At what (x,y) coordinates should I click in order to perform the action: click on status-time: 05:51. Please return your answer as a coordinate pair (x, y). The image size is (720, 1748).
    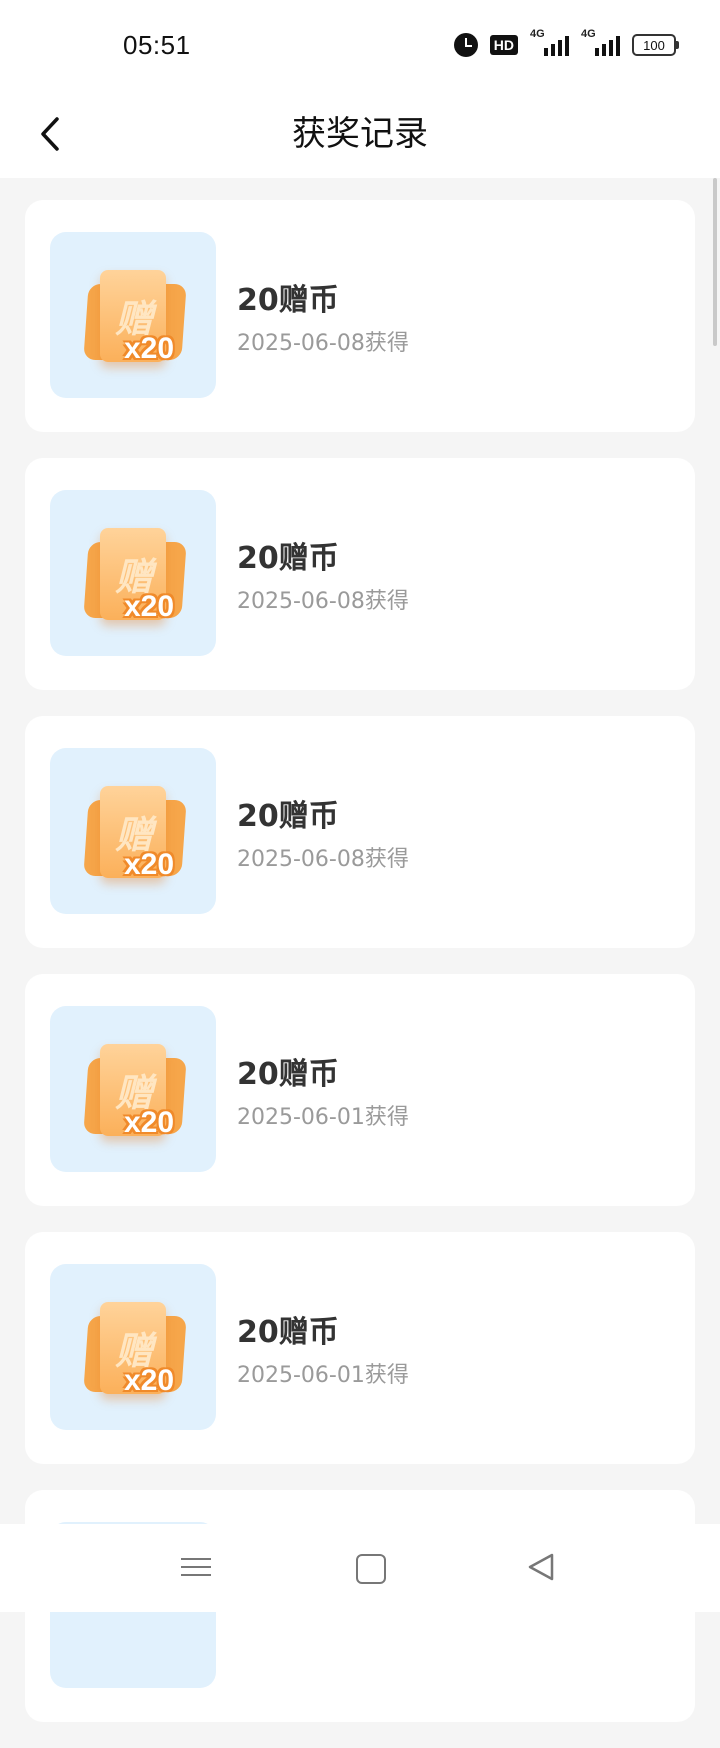
    Looking at the image, I should click on (157, 45).